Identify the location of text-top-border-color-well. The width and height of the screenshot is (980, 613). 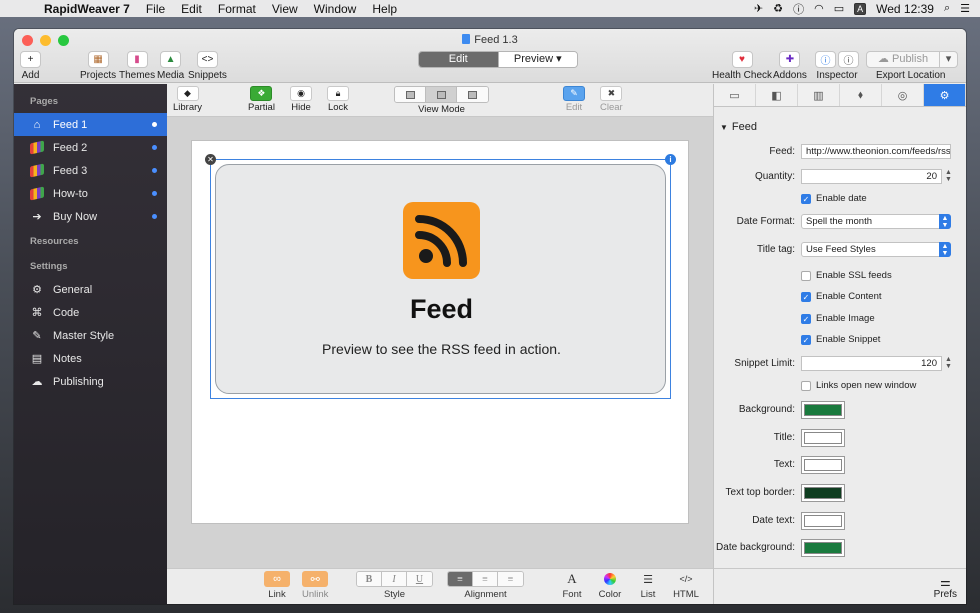
(823, 493).